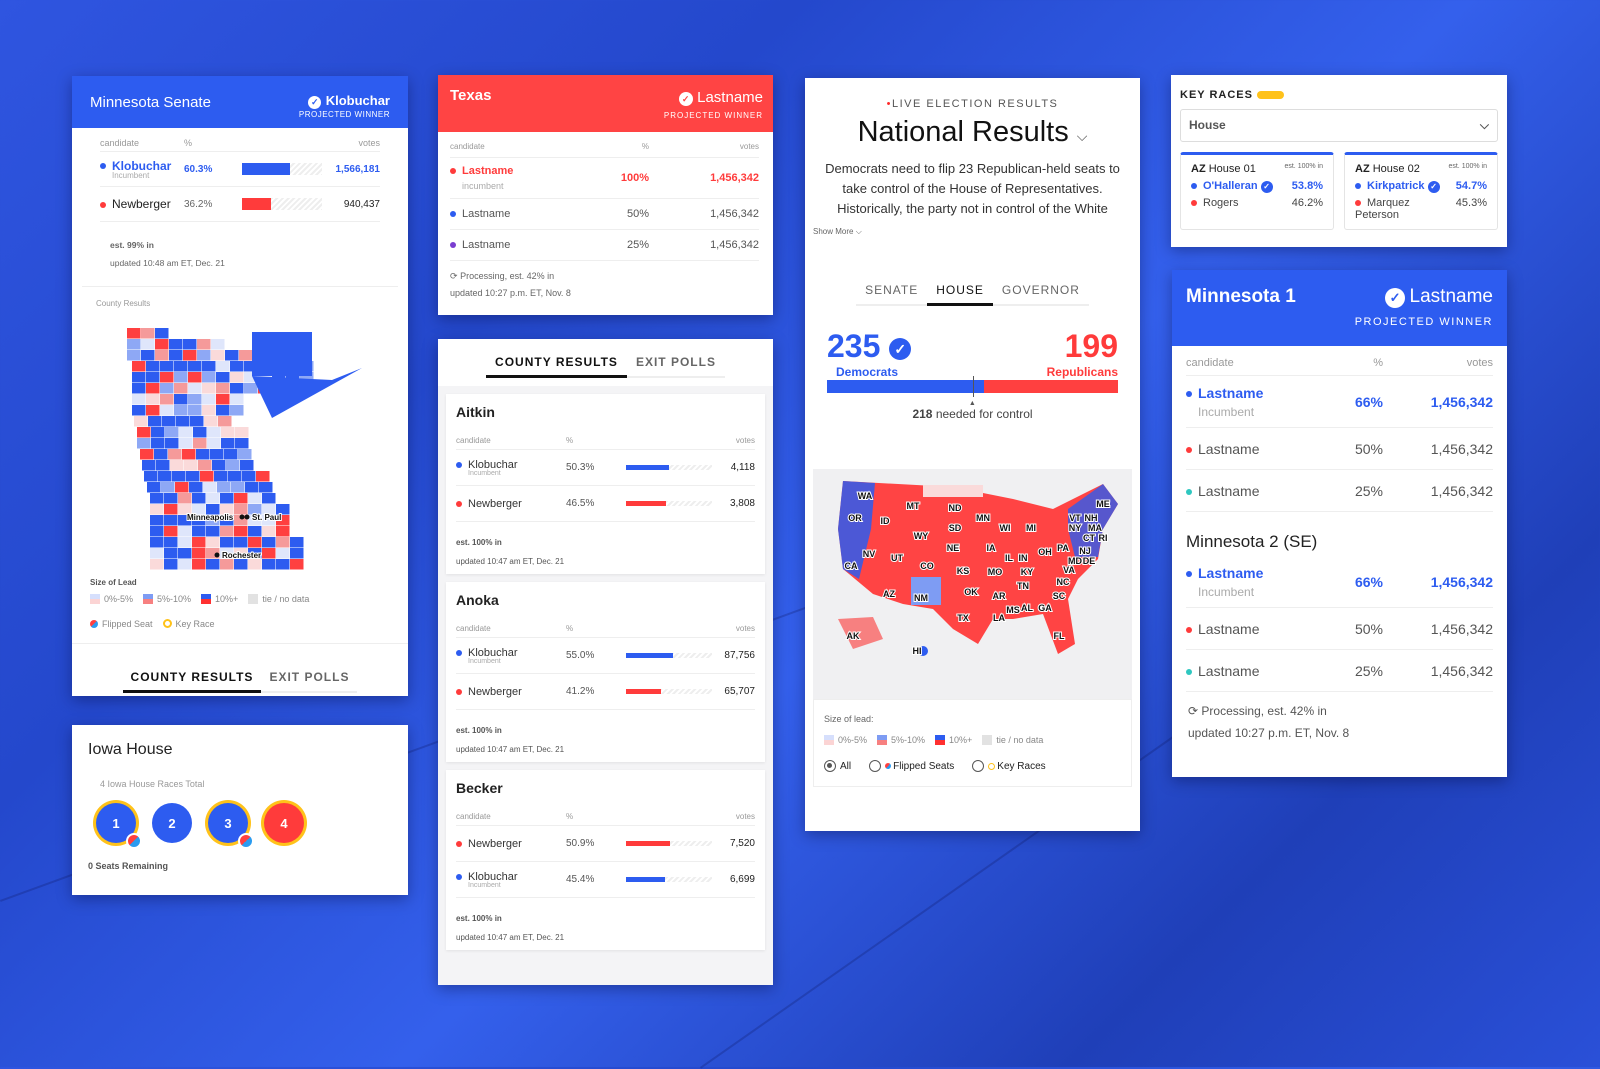  I want to click on state-label: ME, so click(1103, 504).